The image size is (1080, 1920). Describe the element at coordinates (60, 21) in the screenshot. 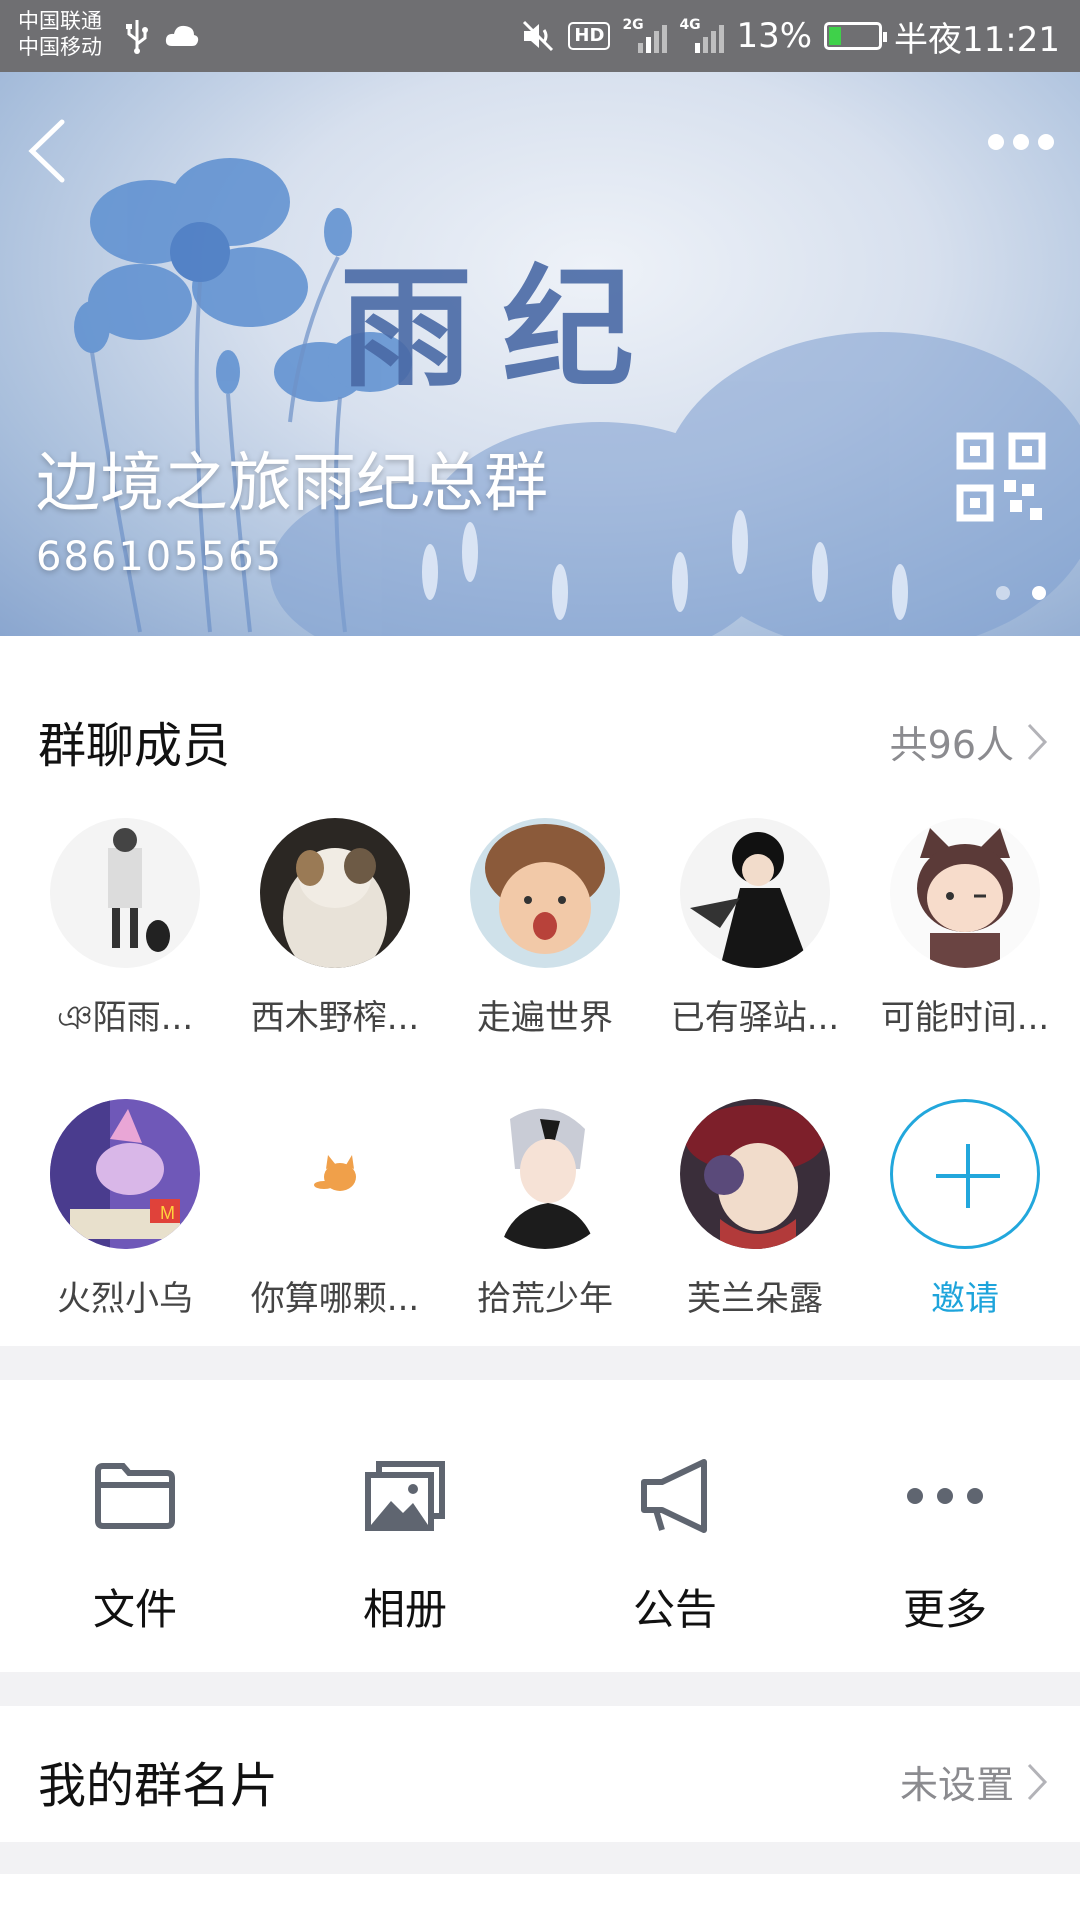

I see `carrier-1: 中国联通` at that location.